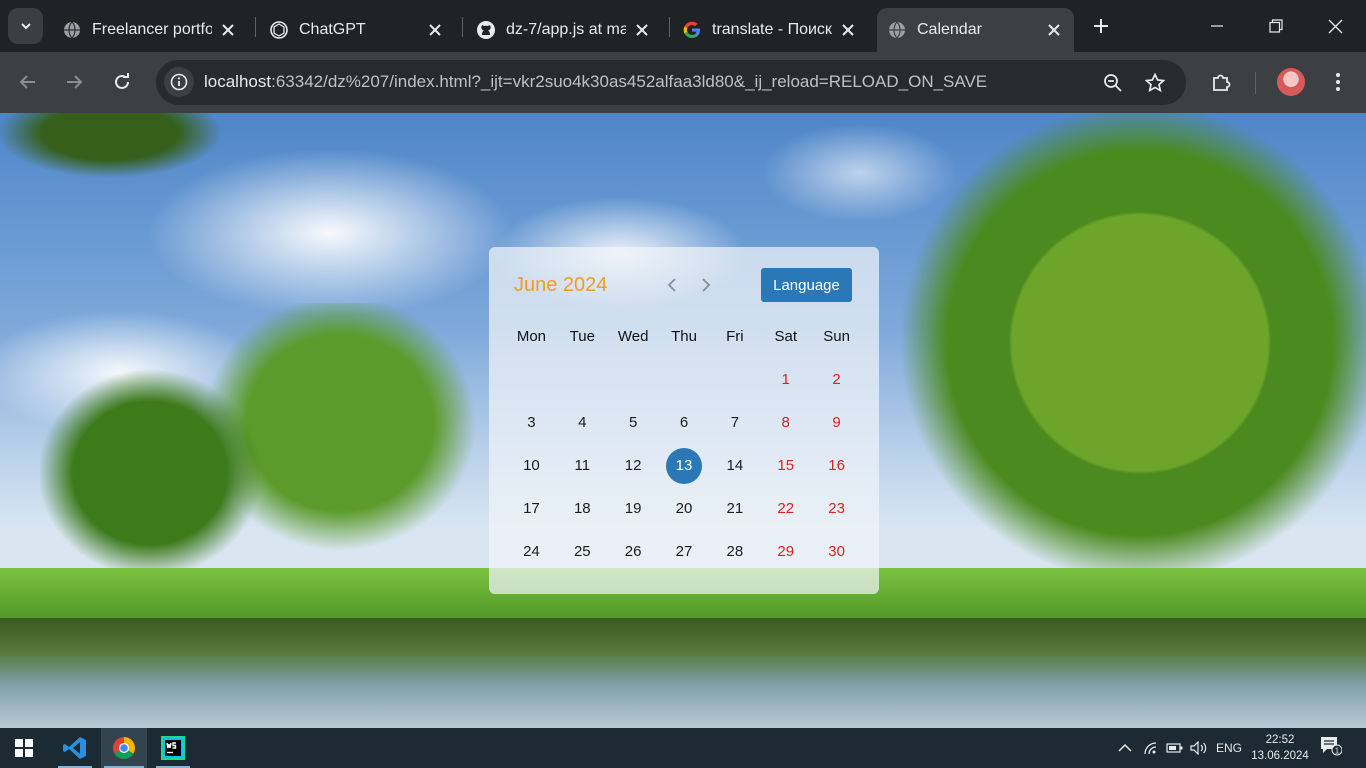 The width and height of the screenshot is (1366, 768). What do you see at coordinates (1152, 748) in the screenshot?
I see `network-status` at bounding box center [1152, 748].